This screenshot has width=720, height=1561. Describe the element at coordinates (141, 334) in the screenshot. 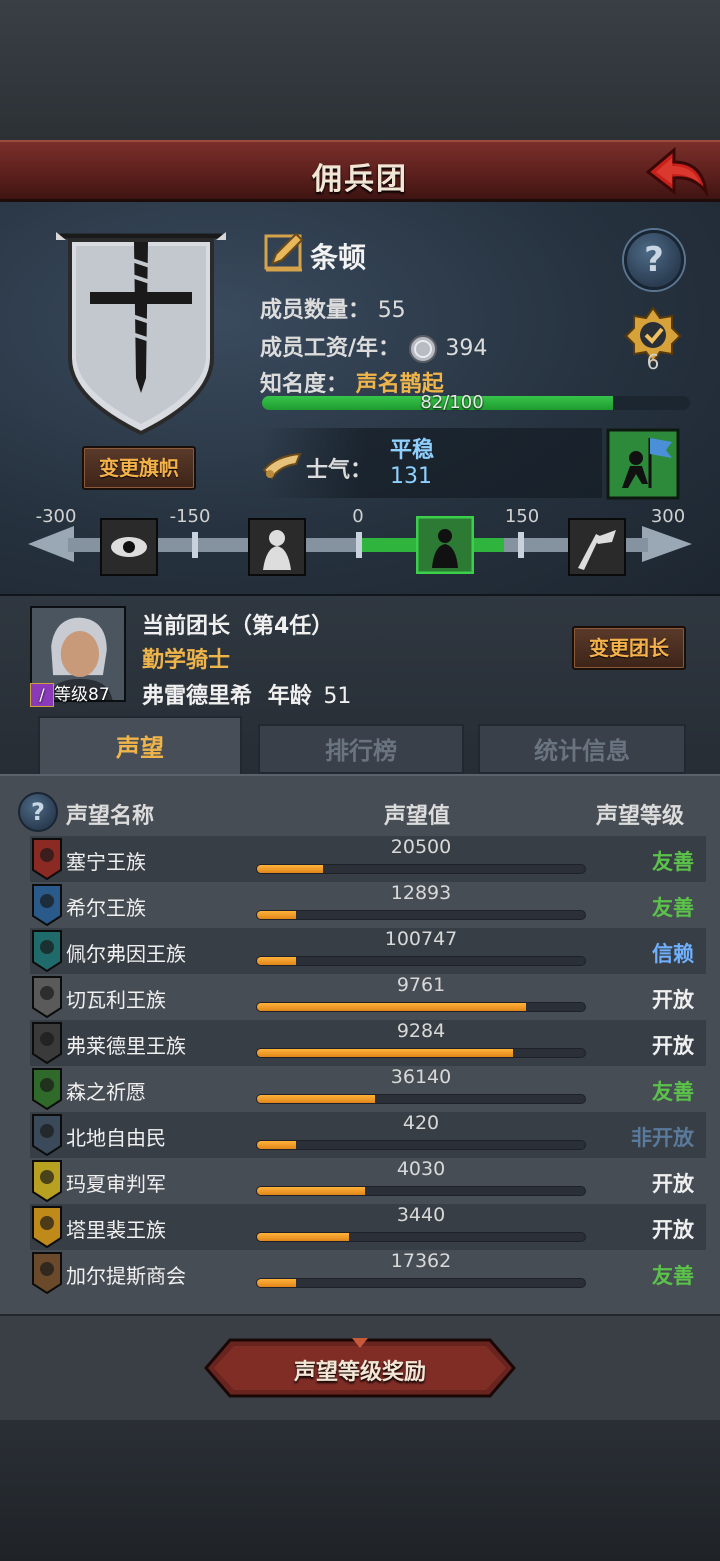

I see `company-banner-shield` at that location.